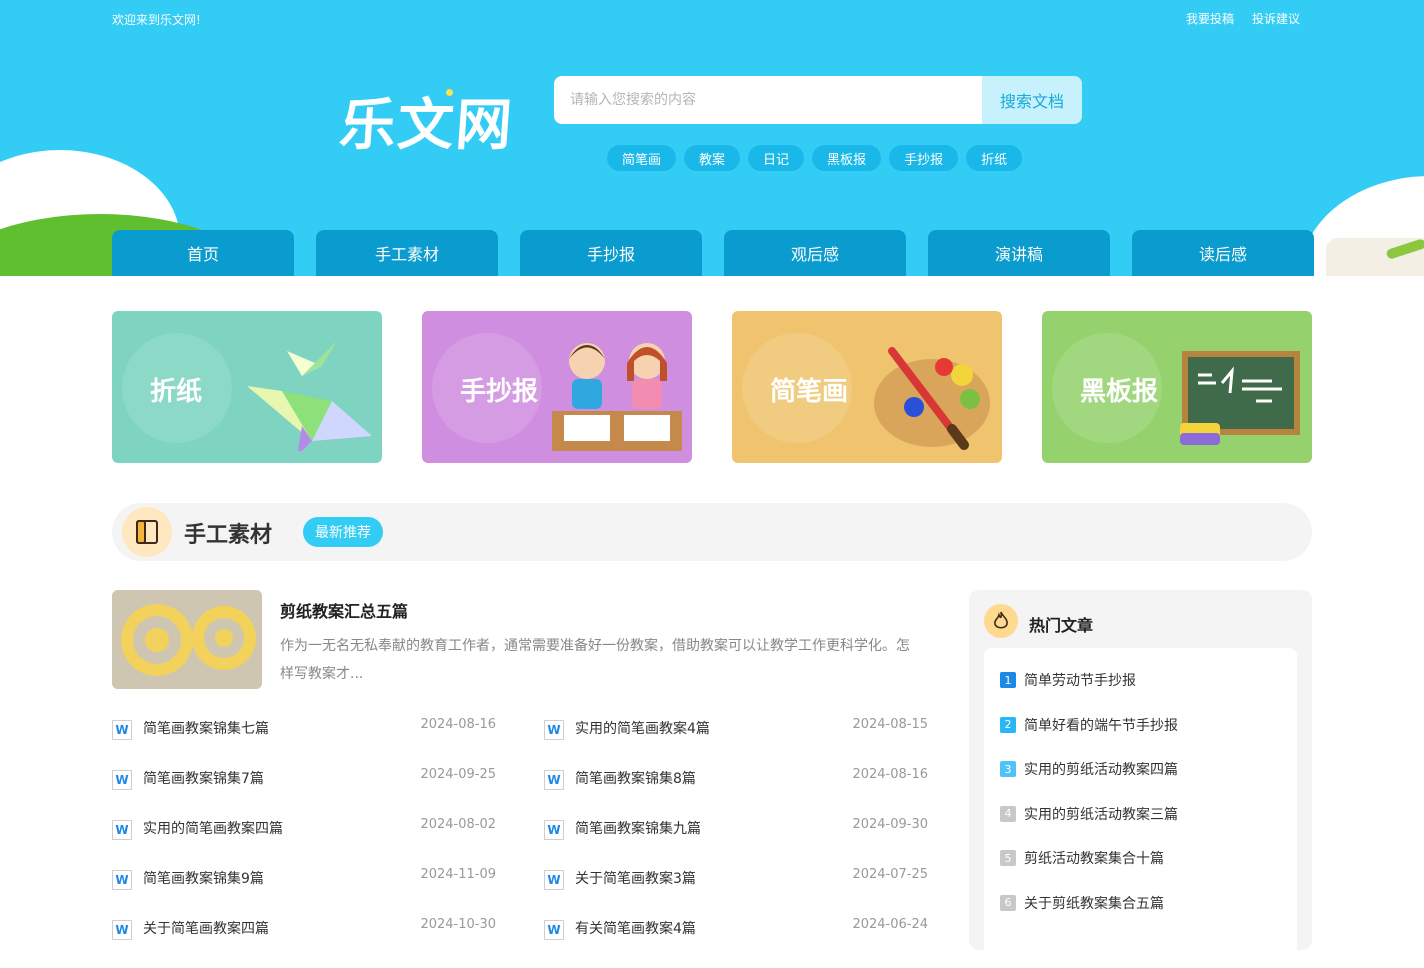 This screenshot has height=968, width=1424. I want to click on article-date: 2024-08-15, so click(890, 724).